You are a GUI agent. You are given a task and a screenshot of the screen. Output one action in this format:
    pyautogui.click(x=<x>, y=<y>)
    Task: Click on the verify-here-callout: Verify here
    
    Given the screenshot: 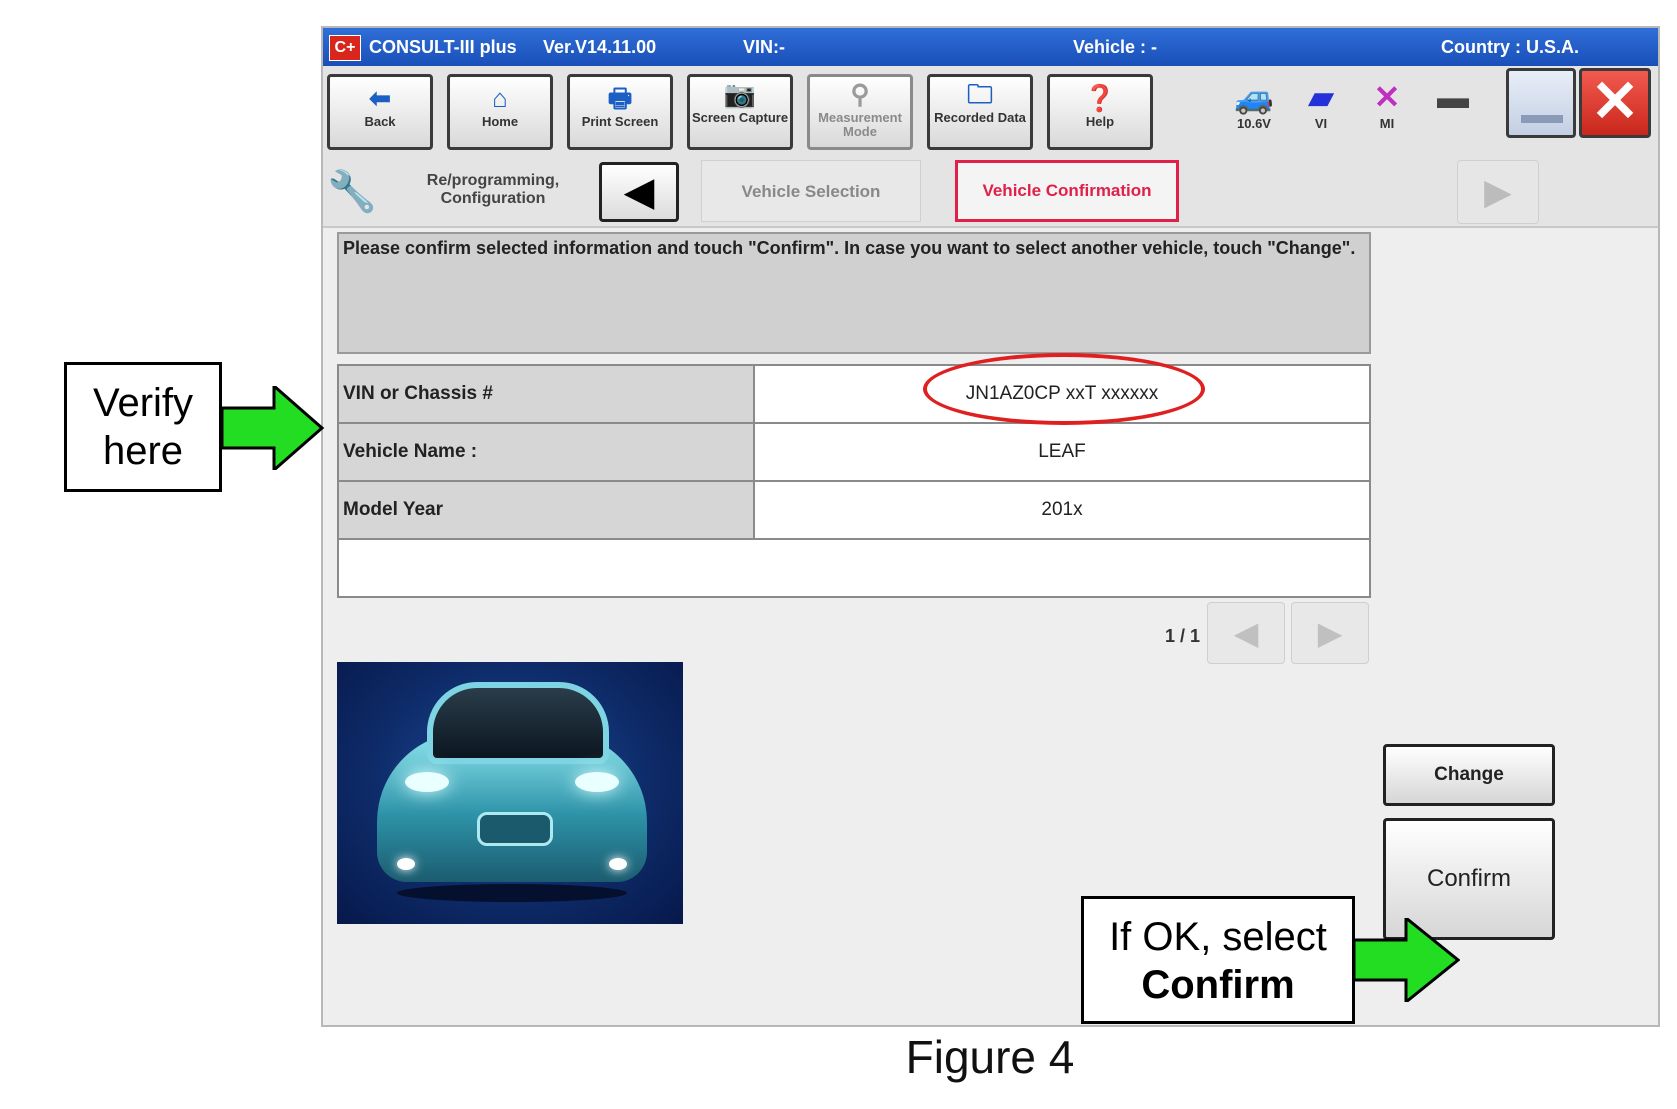 What is the action you would take?
    pyautogui.click(x=143, y=427)
    